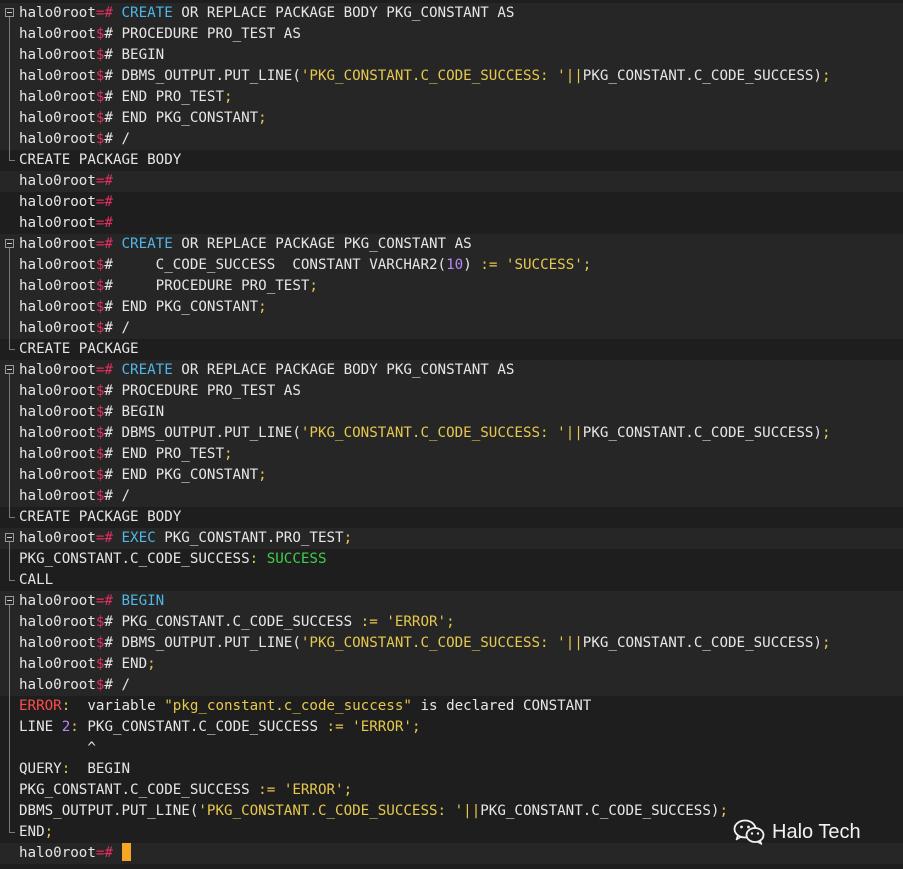 The image size is (903, 869). I want to click on text-segment: 'ERROR', so click(382, 727).